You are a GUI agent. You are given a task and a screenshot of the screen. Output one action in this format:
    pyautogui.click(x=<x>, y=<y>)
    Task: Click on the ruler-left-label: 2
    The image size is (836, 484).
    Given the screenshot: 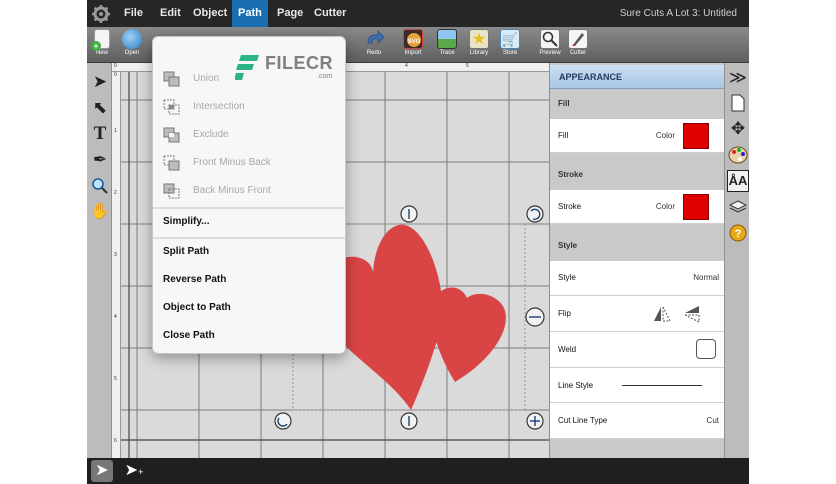 What is the action you would take?
    pyautogui.click(x=115, y=193)
    